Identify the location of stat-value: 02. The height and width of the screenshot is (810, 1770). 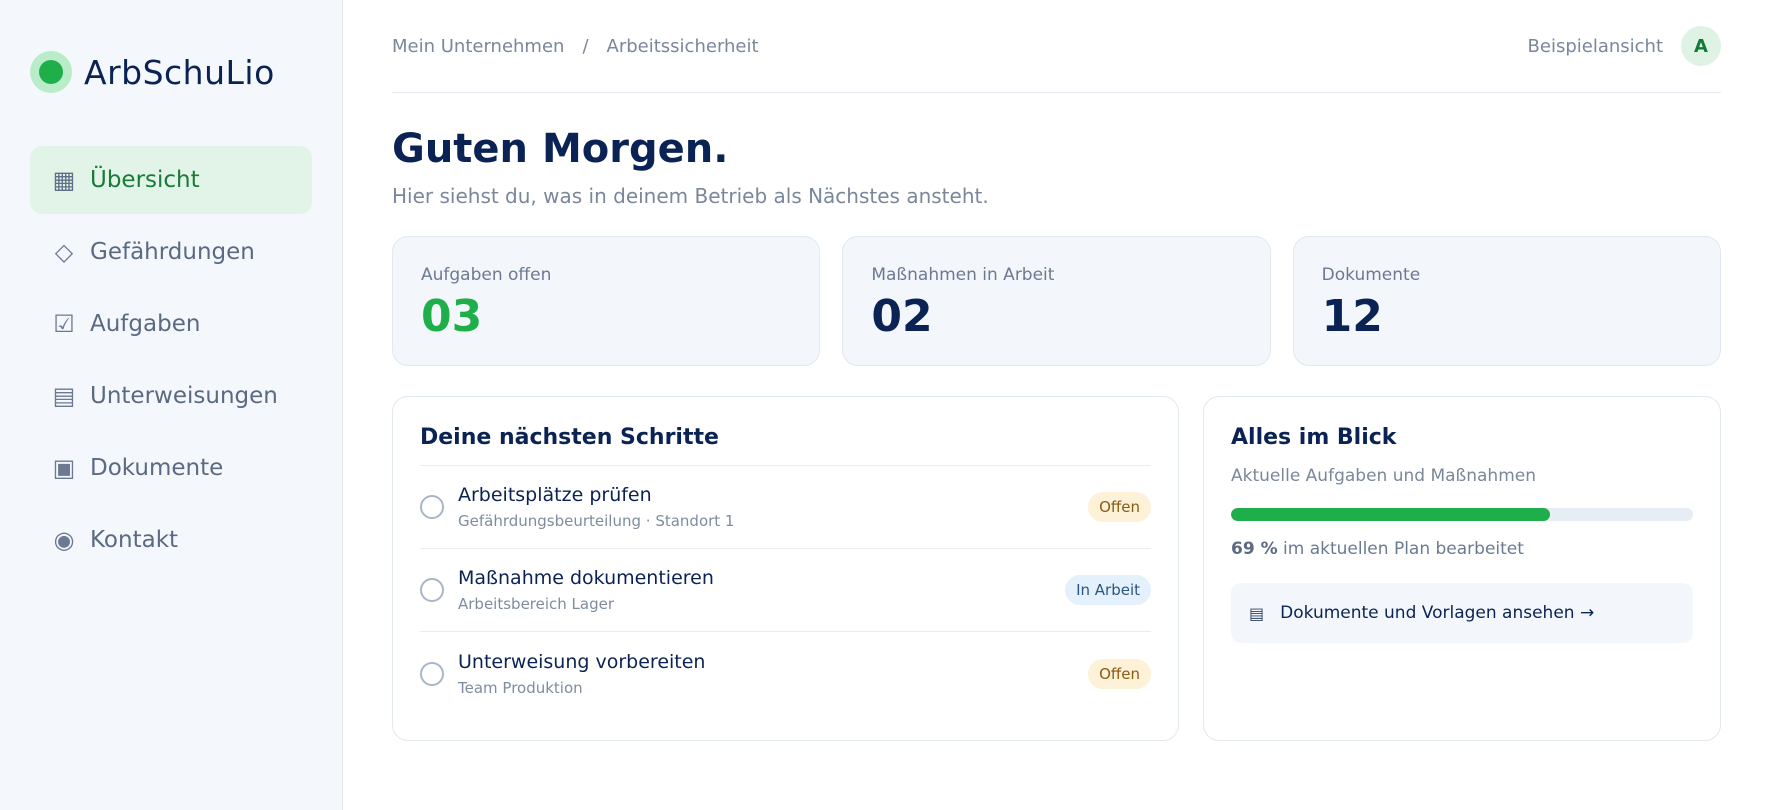
(902, 316).